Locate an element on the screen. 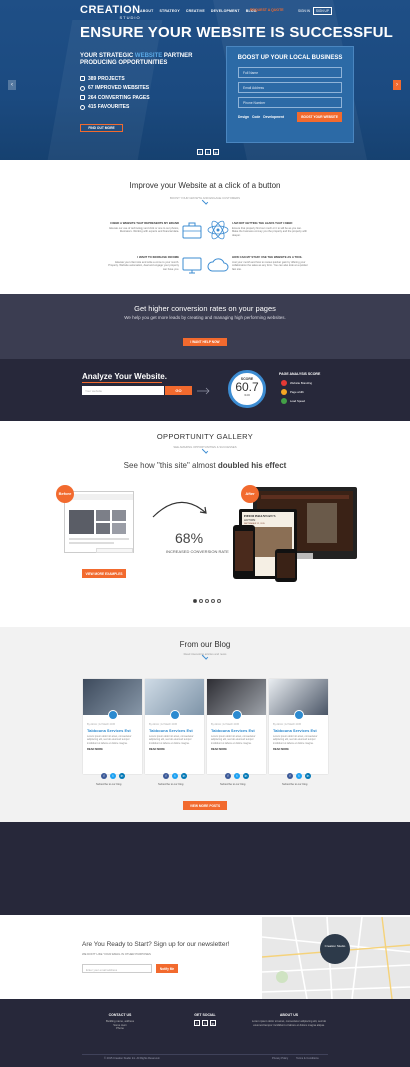  nav-item-about: ABOUT is located at coordinates (146, 11).